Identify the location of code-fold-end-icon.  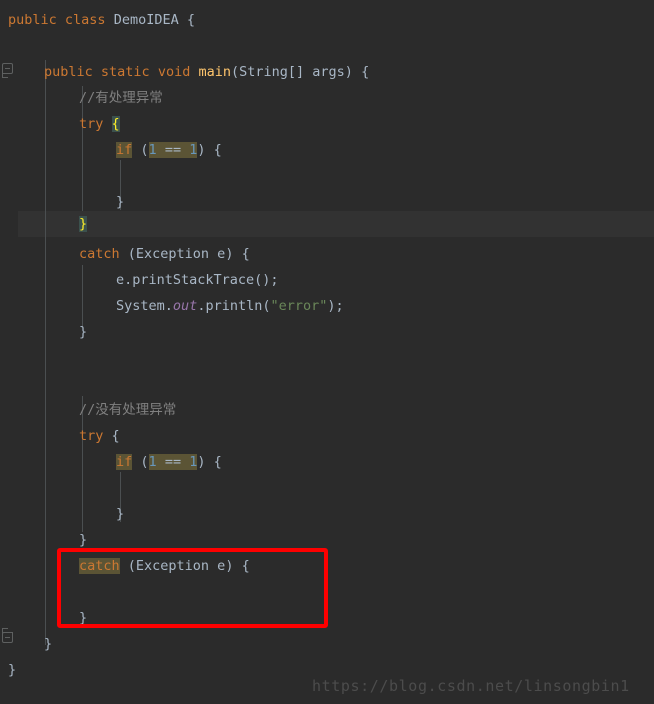
(7, 635).